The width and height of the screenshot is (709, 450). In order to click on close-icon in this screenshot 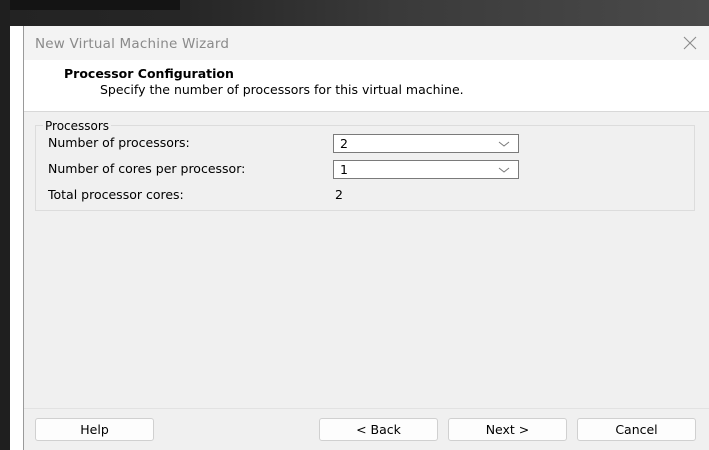, I will do `click(690, 43)`.